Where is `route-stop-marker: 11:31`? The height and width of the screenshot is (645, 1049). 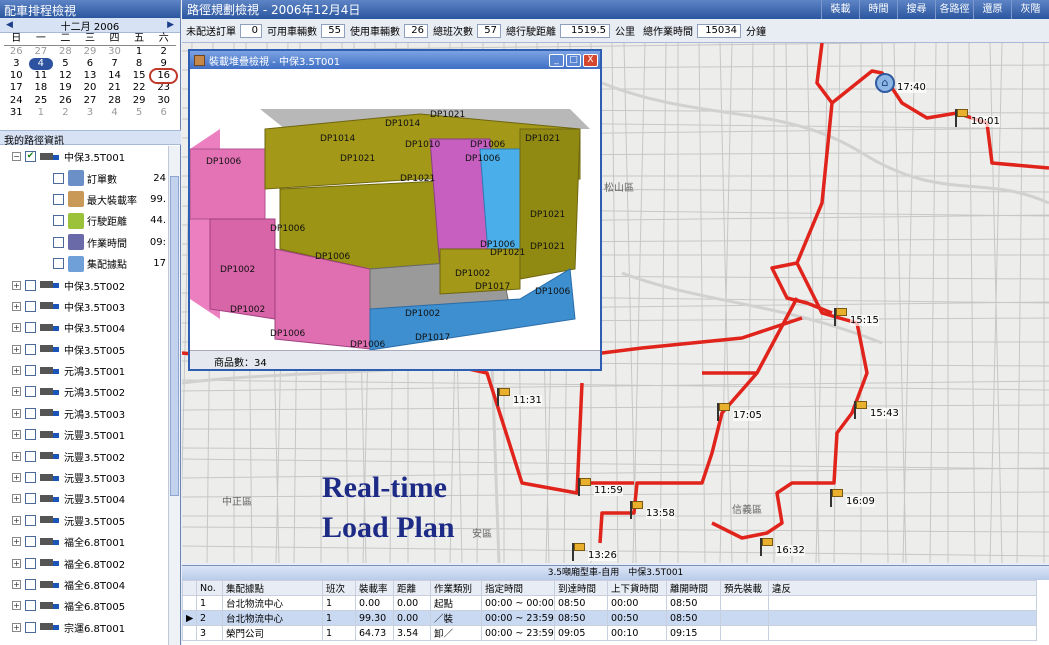
route-stop-marker: 11:31 is located at coordinates (519, 397).